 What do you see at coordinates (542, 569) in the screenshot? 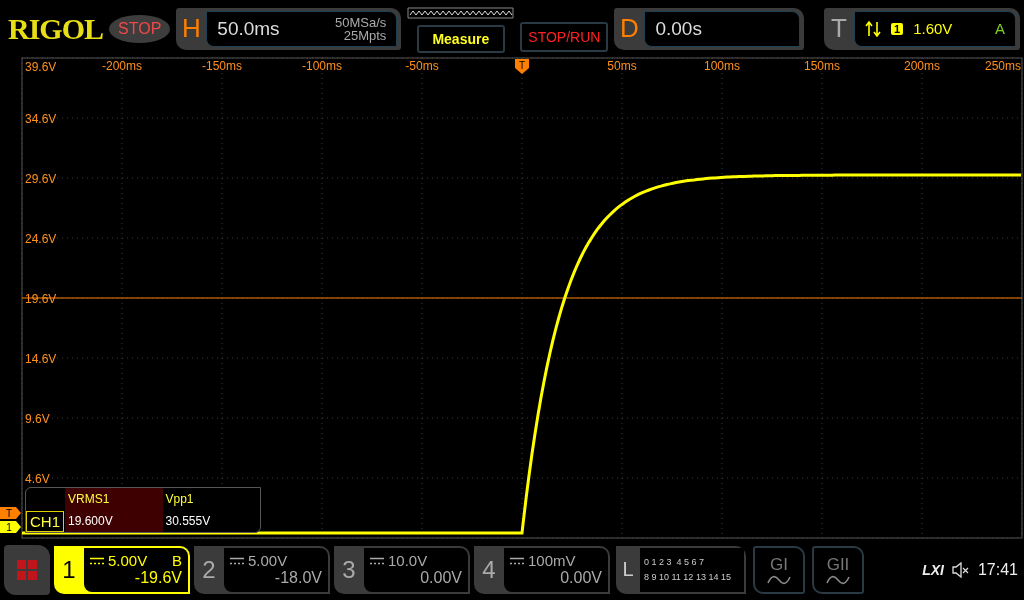
I see `channel-tab: 4 100mV 0.00V` at bounding box center [542, 569].